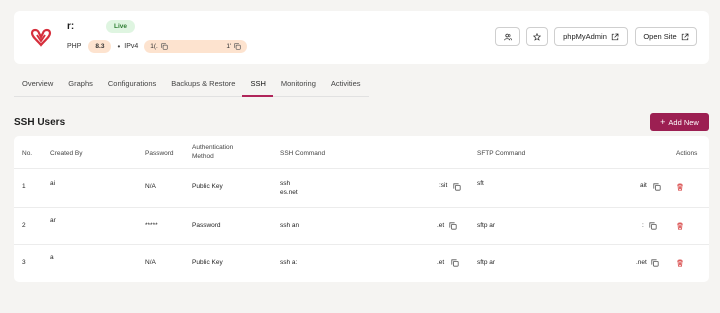 The height and width of the screenshot is (313, 720). I want to click on phpmyadmin-button: phpMyAdmin, so click(591, 36).